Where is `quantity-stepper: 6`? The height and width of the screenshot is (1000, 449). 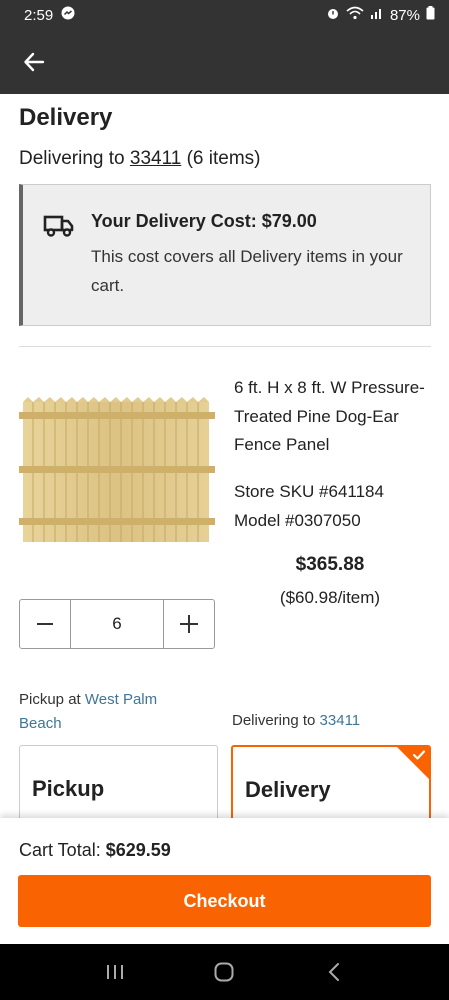
quantity-stepper: 6 is located at coordinates (117, 624).